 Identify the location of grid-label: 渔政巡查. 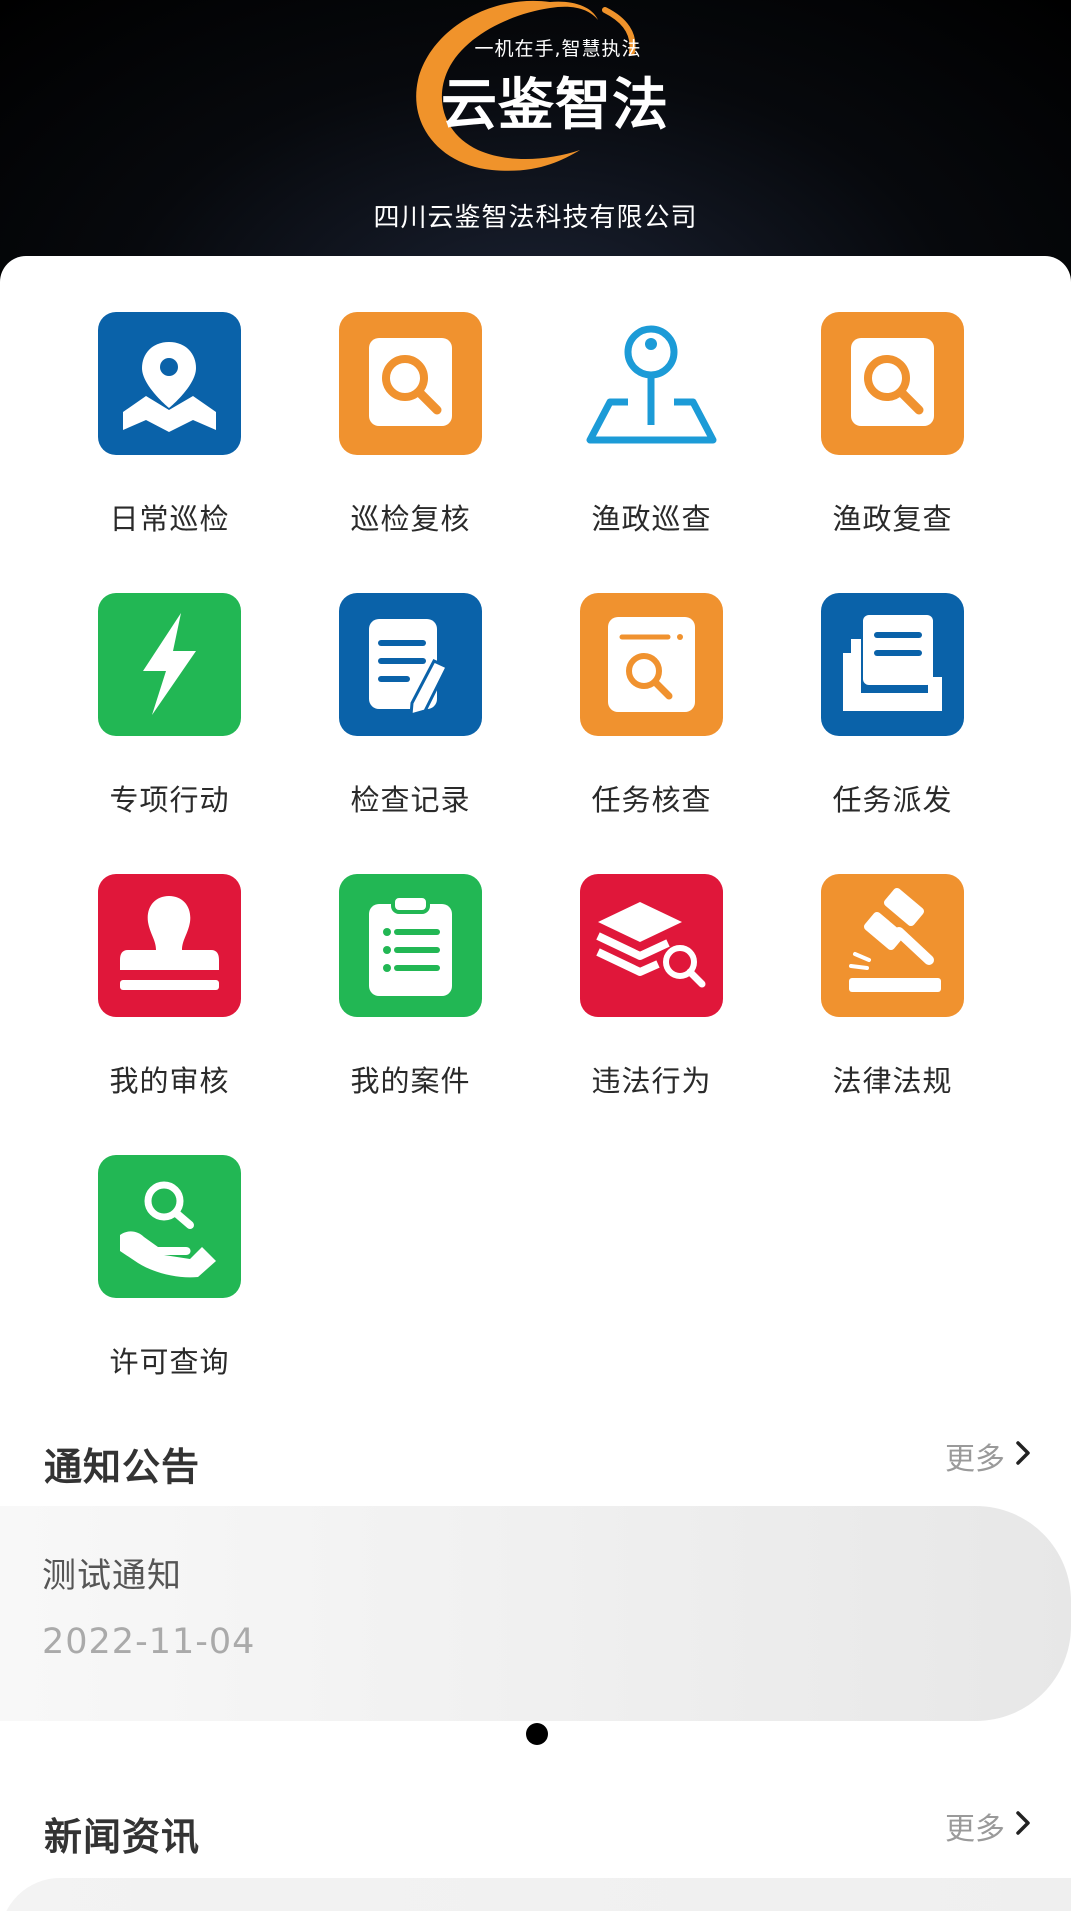
(651, 519).